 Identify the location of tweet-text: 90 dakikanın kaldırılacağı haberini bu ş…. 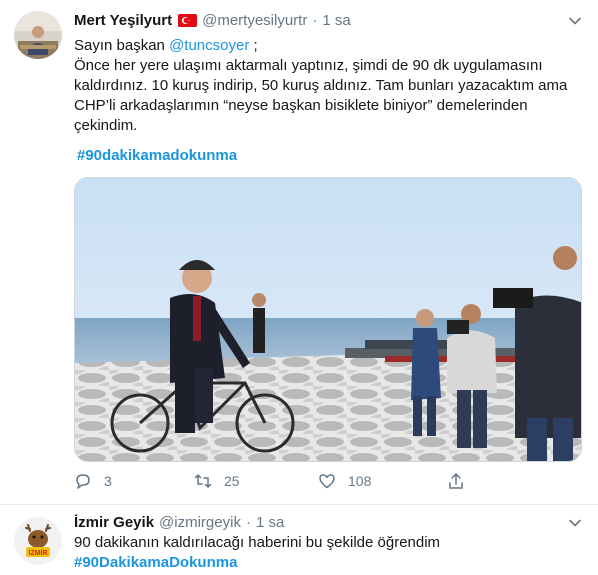
(329, 553).